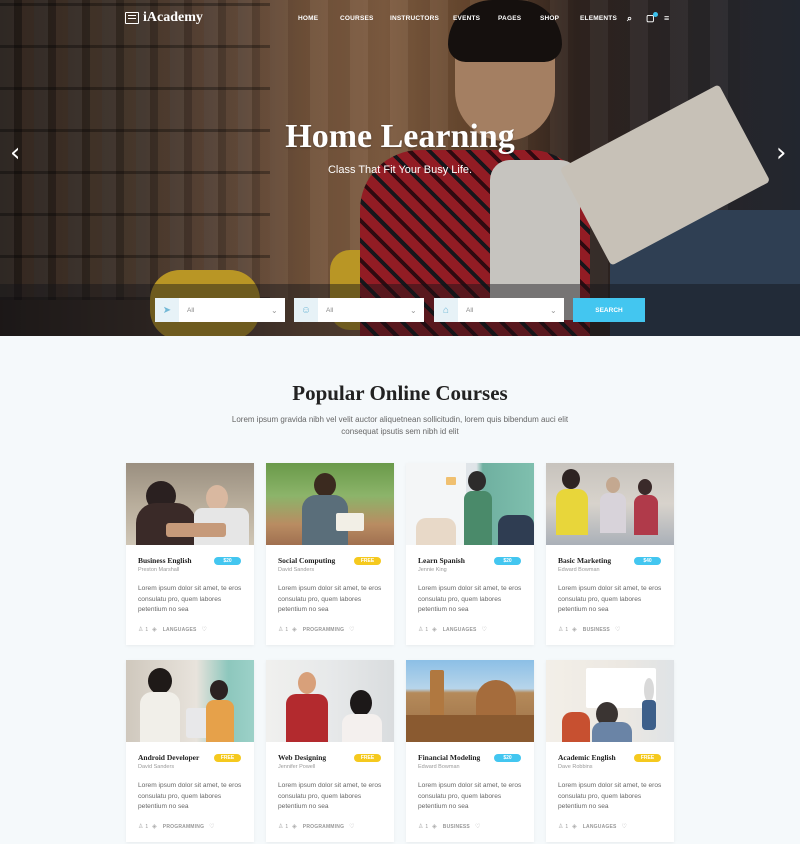 The width and height of the screenshot is (800, 844). Describe the element at coordinates (359, 310) in the screenshot. I see `instructor-select: ☺ All ⌄` at that location.